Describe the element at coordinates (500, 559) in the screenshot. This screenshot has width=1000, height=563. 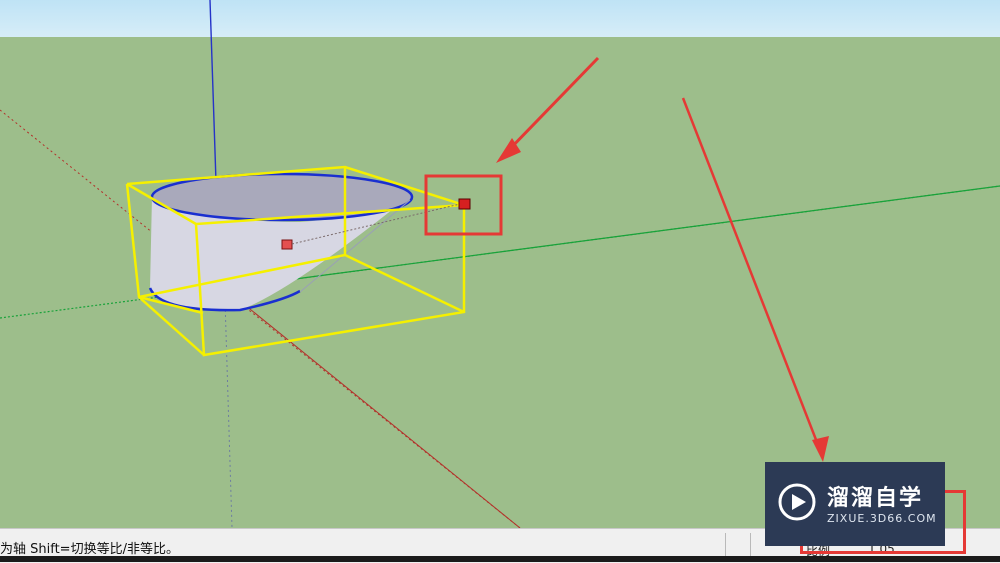
I see `taskbar` at that location.